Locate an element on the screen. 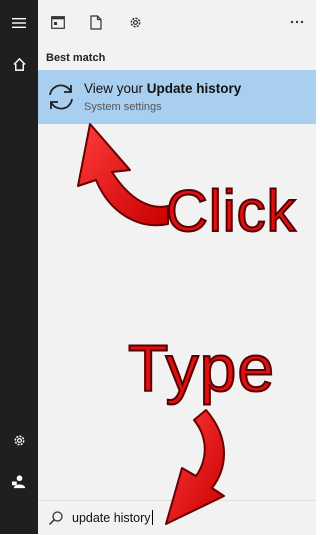 This screenshot has width=320, height=535. best-match-heading: Best match is located at coordinates (76, 58).